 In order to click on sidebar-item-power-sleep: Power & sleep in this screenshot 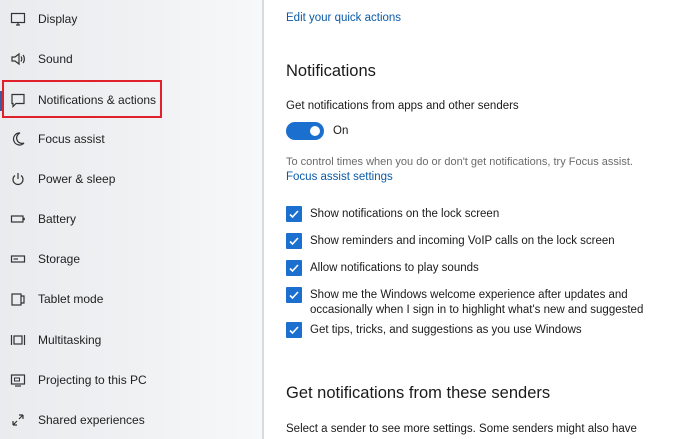, I will do `click(131, 179)`.